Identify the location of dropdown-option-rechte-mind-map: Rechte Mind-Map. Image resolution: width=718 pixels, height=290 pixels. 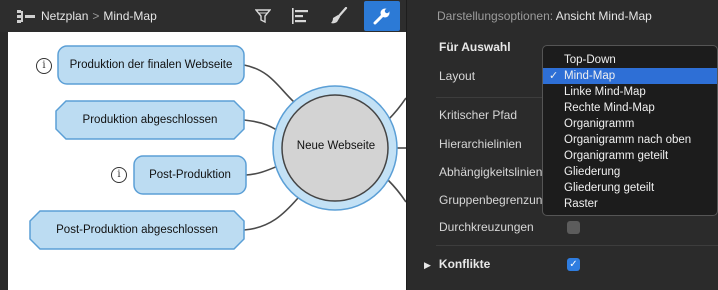
(630, 108).